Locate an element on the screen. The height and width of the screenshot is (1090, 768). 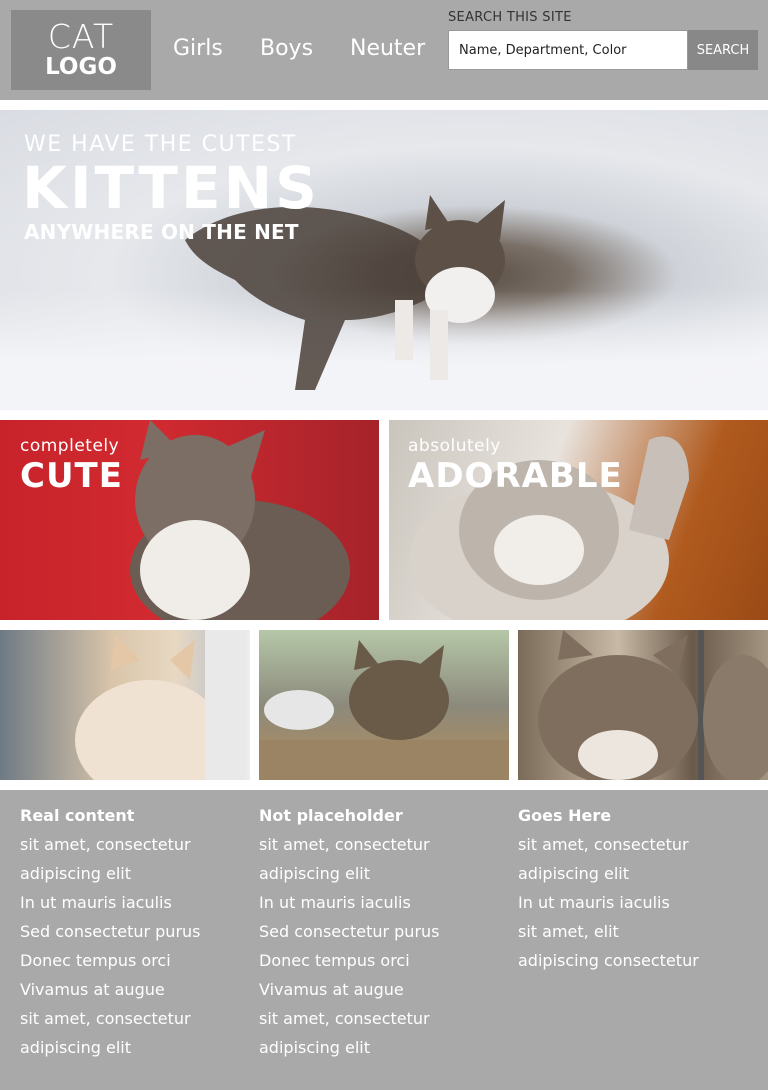
logo-line1: CAT is located at coordinates (81, 36).